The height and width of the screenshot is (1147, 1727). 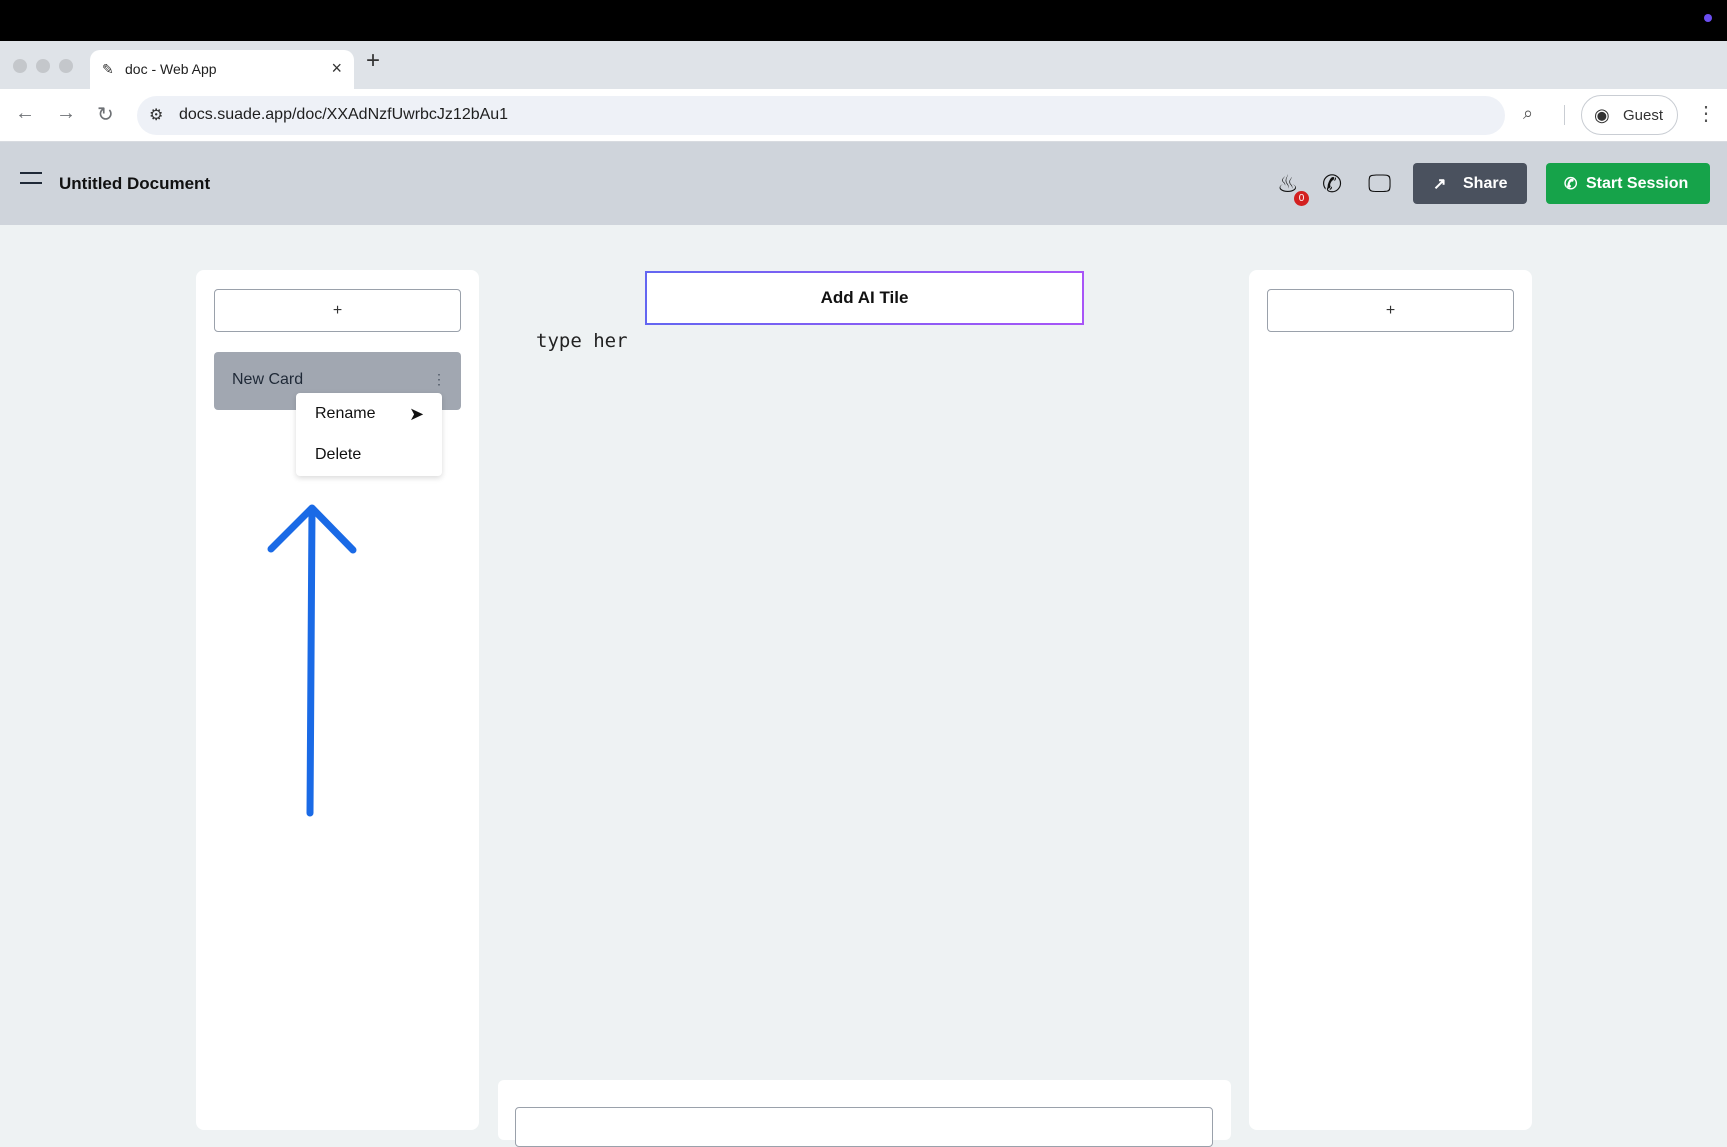 What do you see at coordinates (417, 414) in the screenshot?
I see `mouse-pointer-icon: ➤` at bounding box center [417, 414].